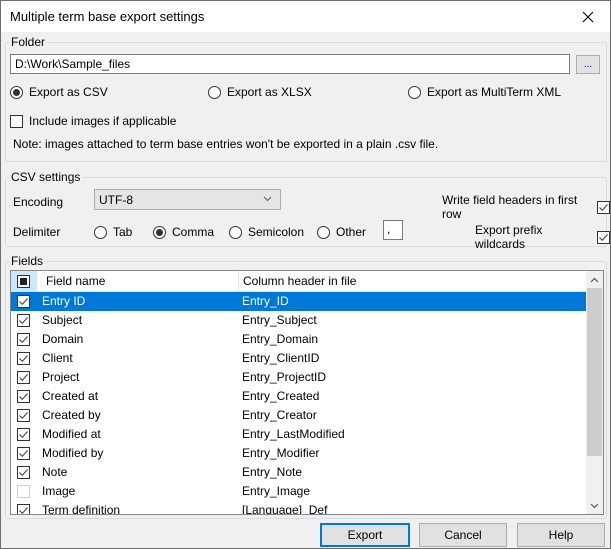 The width and height of the screenshot is (611, 549). I want to click on fields-list-header: Field name Column header in file, so click(298, 281).